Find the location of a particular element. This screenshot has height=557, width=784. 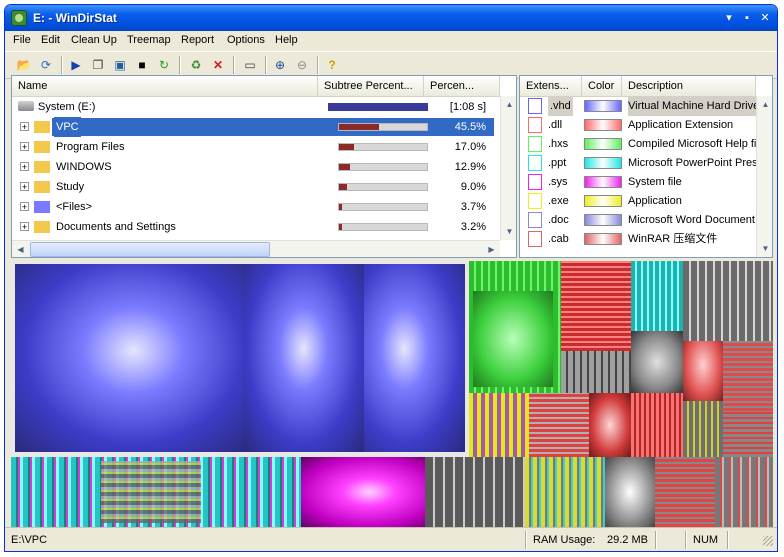

explorer-icon: ▣ is located at coordinates (120, 65).